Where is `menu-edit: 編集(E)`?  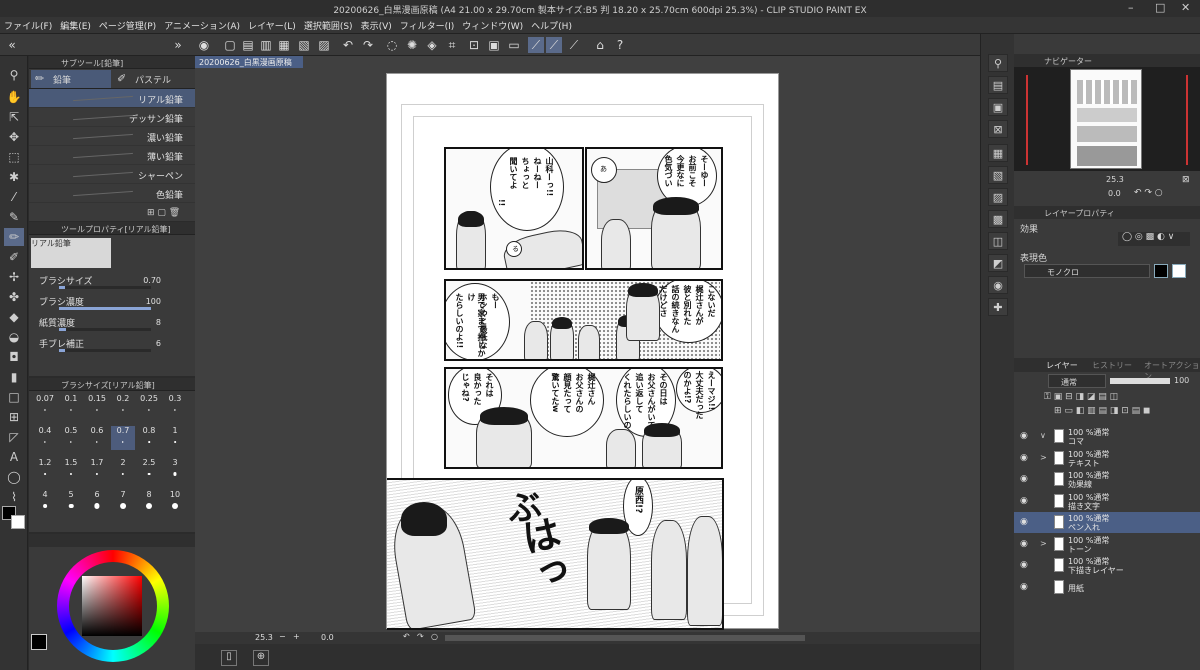
menu-edit: 編集(E) is located at coordinates (75, 24).